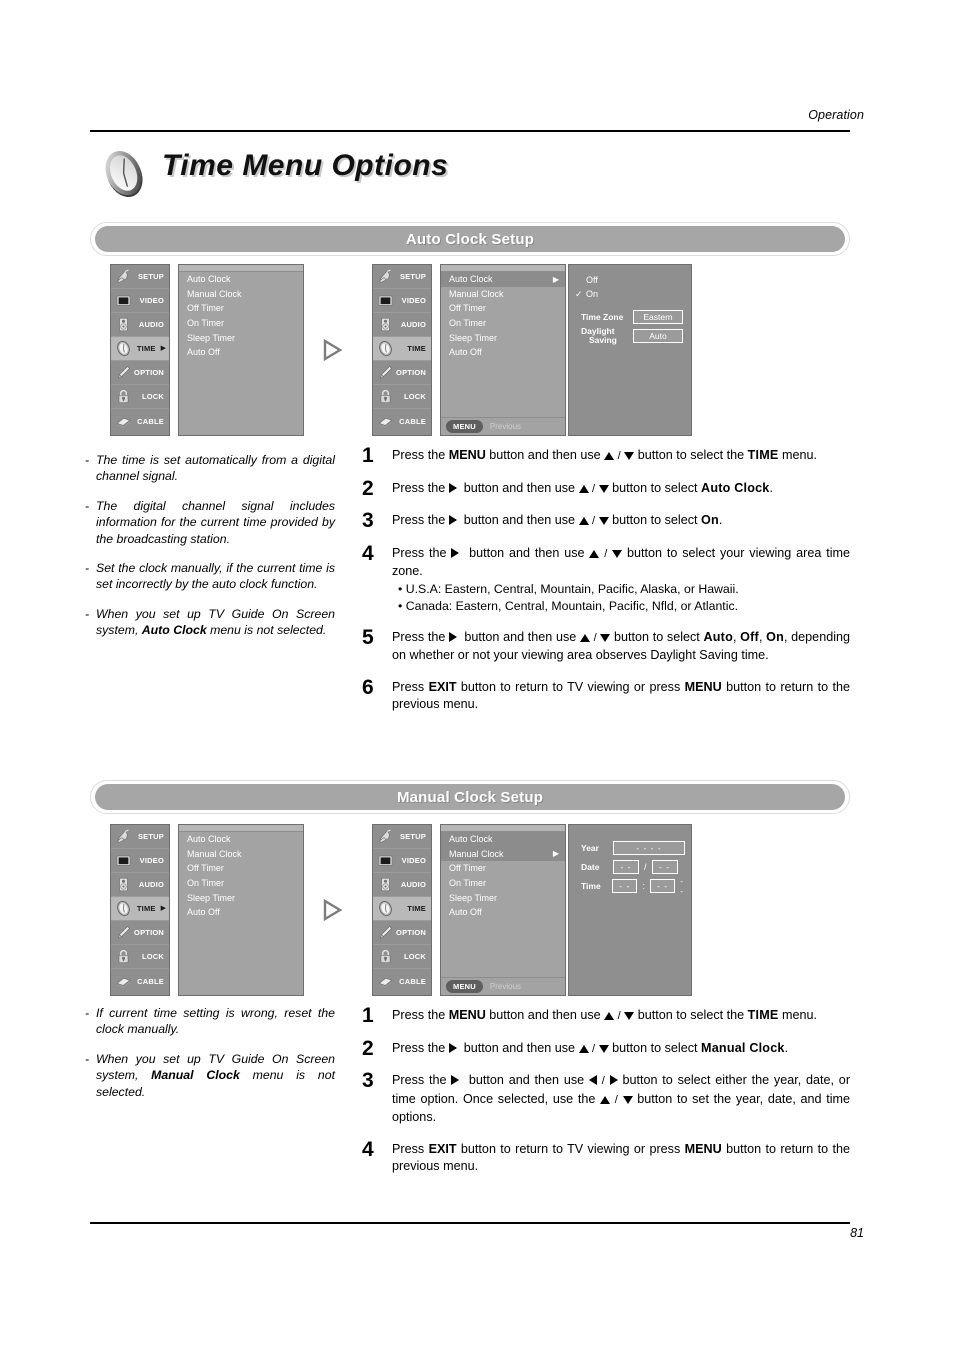 This screenshot has width=954, height=1351. What do you see at coordinates (592, 280) in the screenshot?
I see `osd-option-label: Off` at bounding box center [592, 280].